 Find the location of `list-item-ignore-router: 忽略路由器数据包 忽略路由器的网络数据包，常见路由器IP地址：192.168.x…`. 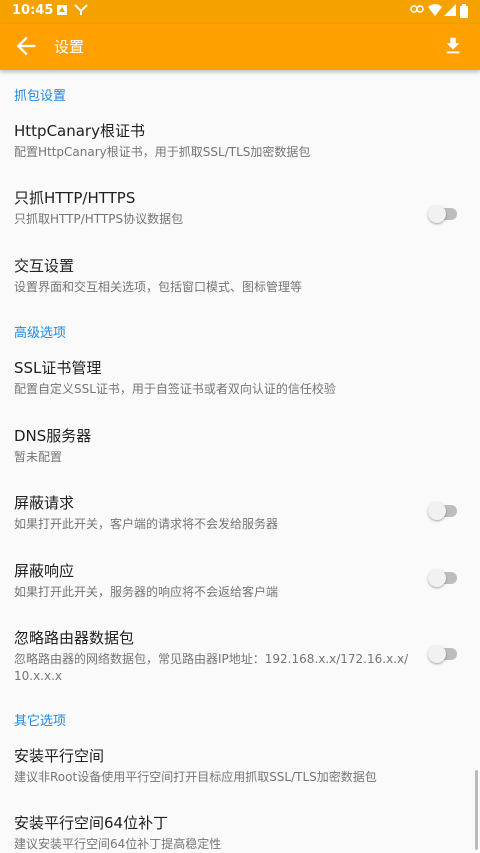

list-item-ignore-router: 忽略路由器数据包 忽略路由器的网络数据包，常见路由器IP地址：192.168.x… is located at coordinates (240, 662).